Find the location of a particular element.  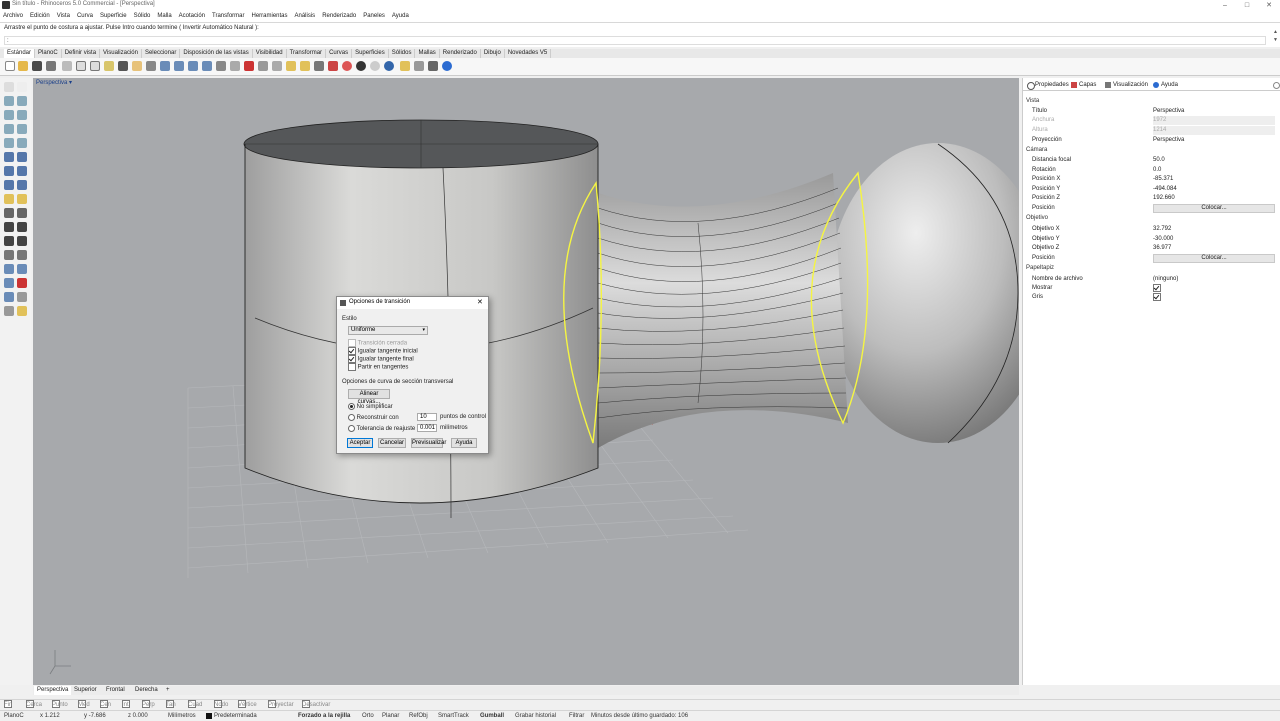

layer-color-icon is located at coordinates (333, 66).